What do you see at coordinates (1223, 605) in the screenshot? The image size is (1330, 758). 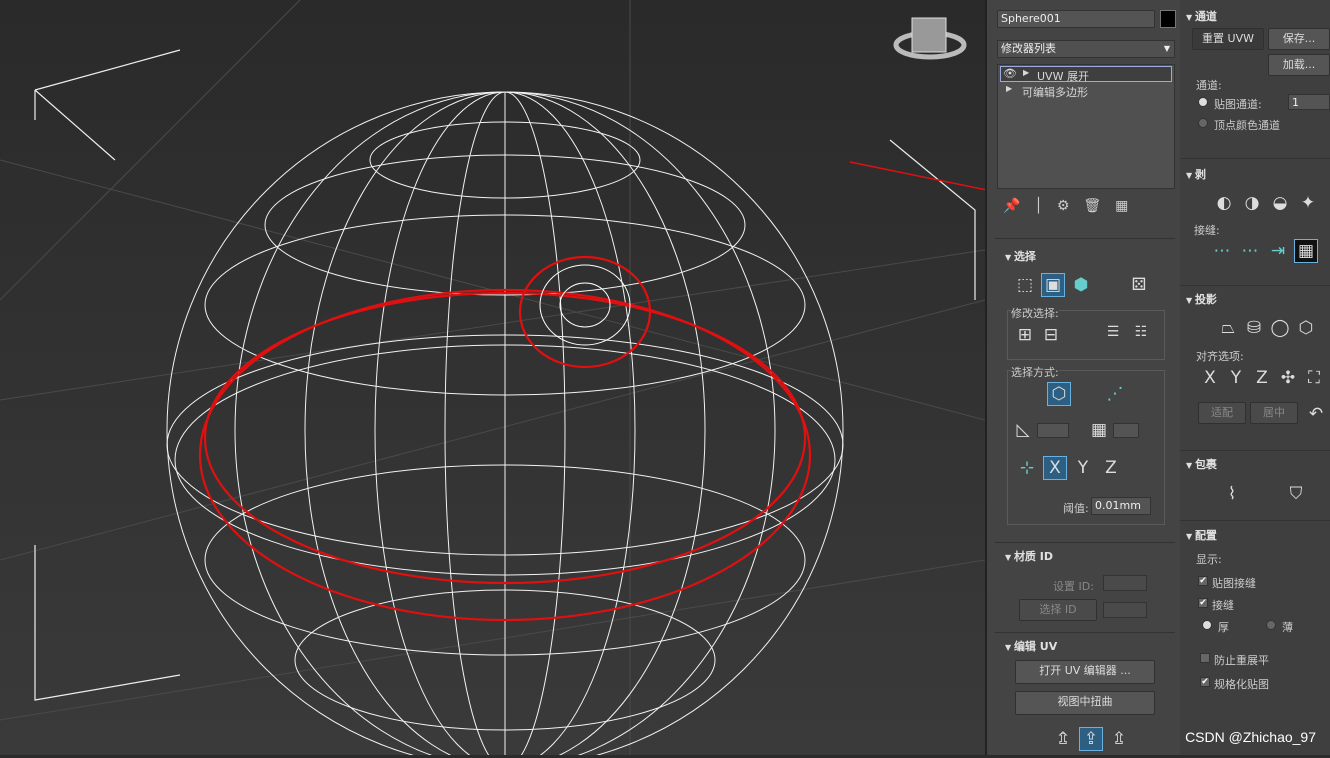 I see `seams-checkbox-label: 接缝` at bounding box center [1223, 605].